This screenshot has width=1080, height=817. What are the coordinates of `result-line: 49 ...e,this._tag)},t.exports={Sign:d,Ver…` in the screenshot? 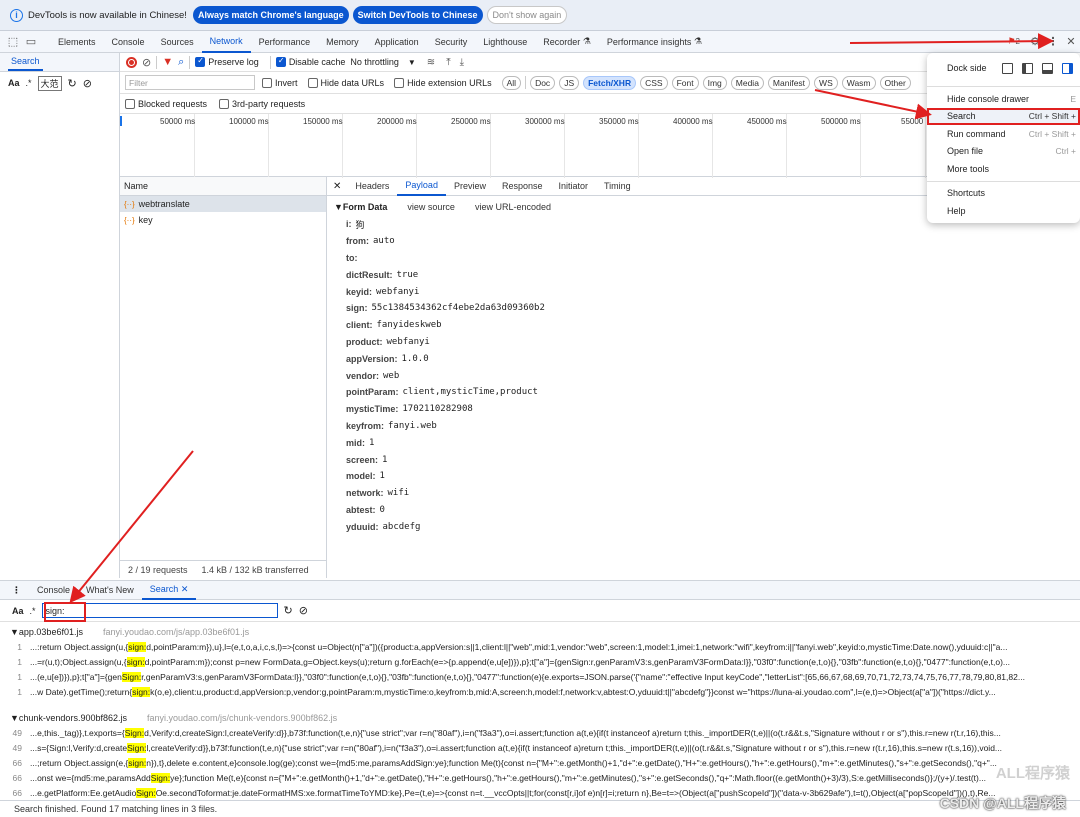 It's located at (540, 732).